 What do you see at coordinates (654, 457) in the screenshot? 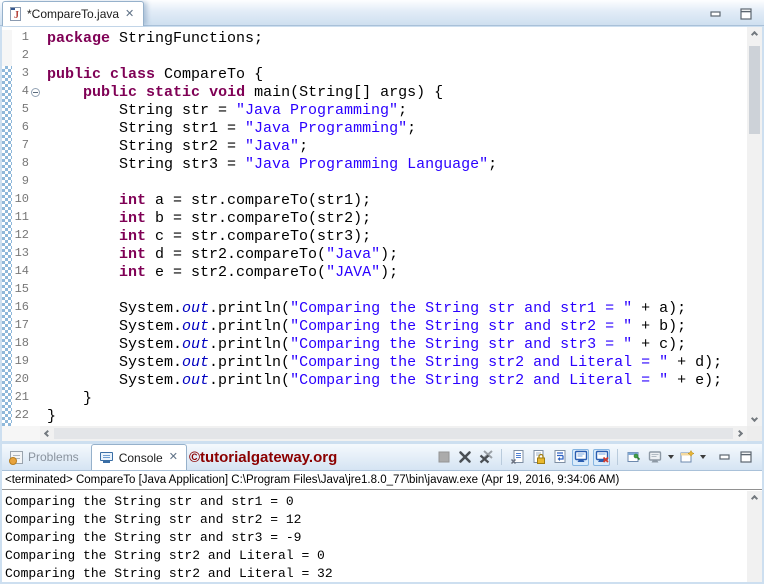
I see `display-selected-console-icon` at bounding box center [654, 457].